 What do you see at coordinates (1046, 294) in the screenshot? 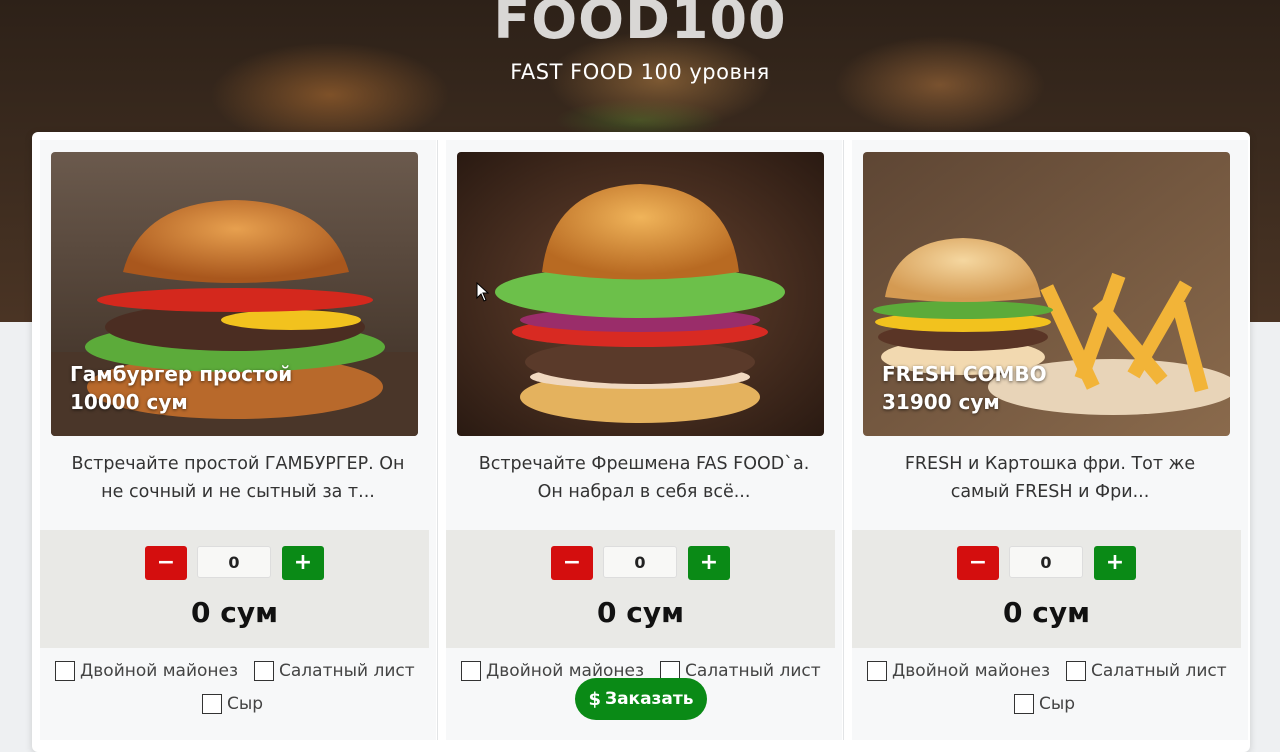
I see `product-photo: FRESH COMBO 31900 сум` at bounding box center [1046, 294].